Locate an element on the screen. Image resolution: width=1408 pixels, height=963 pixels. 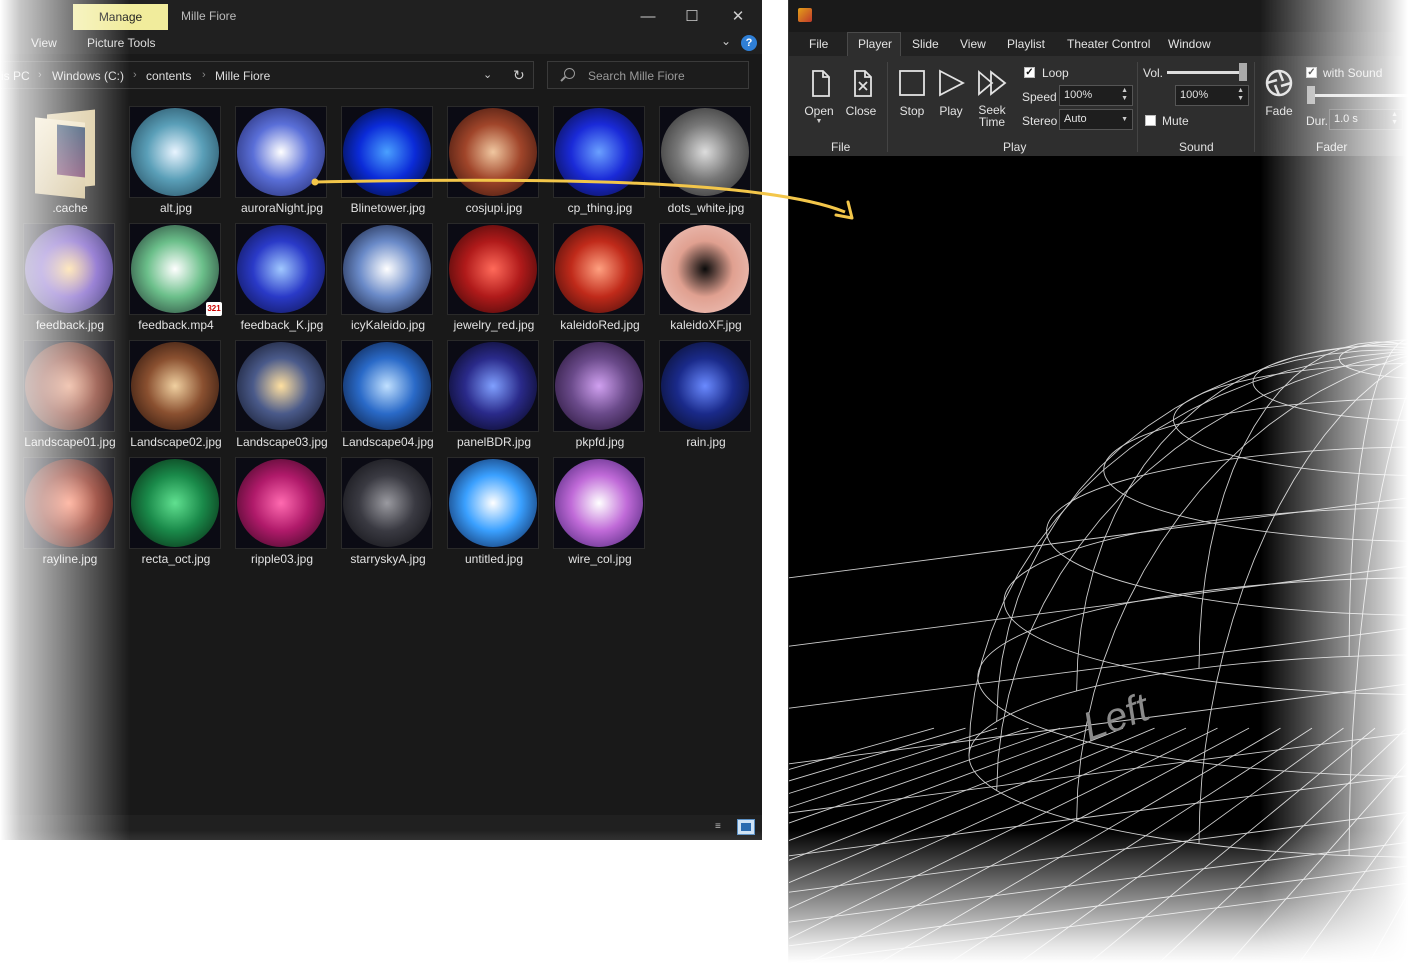
file-item: Landscape02.jpg is located at coordinates (176, 396).